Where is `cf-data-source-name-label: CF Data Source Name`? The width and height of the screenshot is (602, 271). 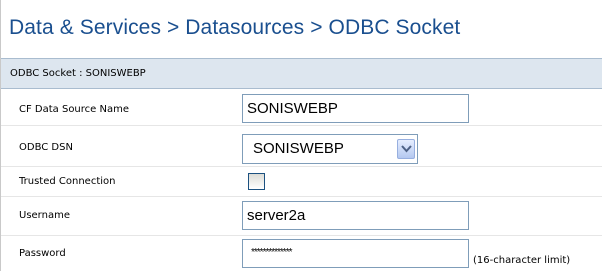
cf-data-source-name-label: CF Data Source Name is located at coordinates (74, 109).